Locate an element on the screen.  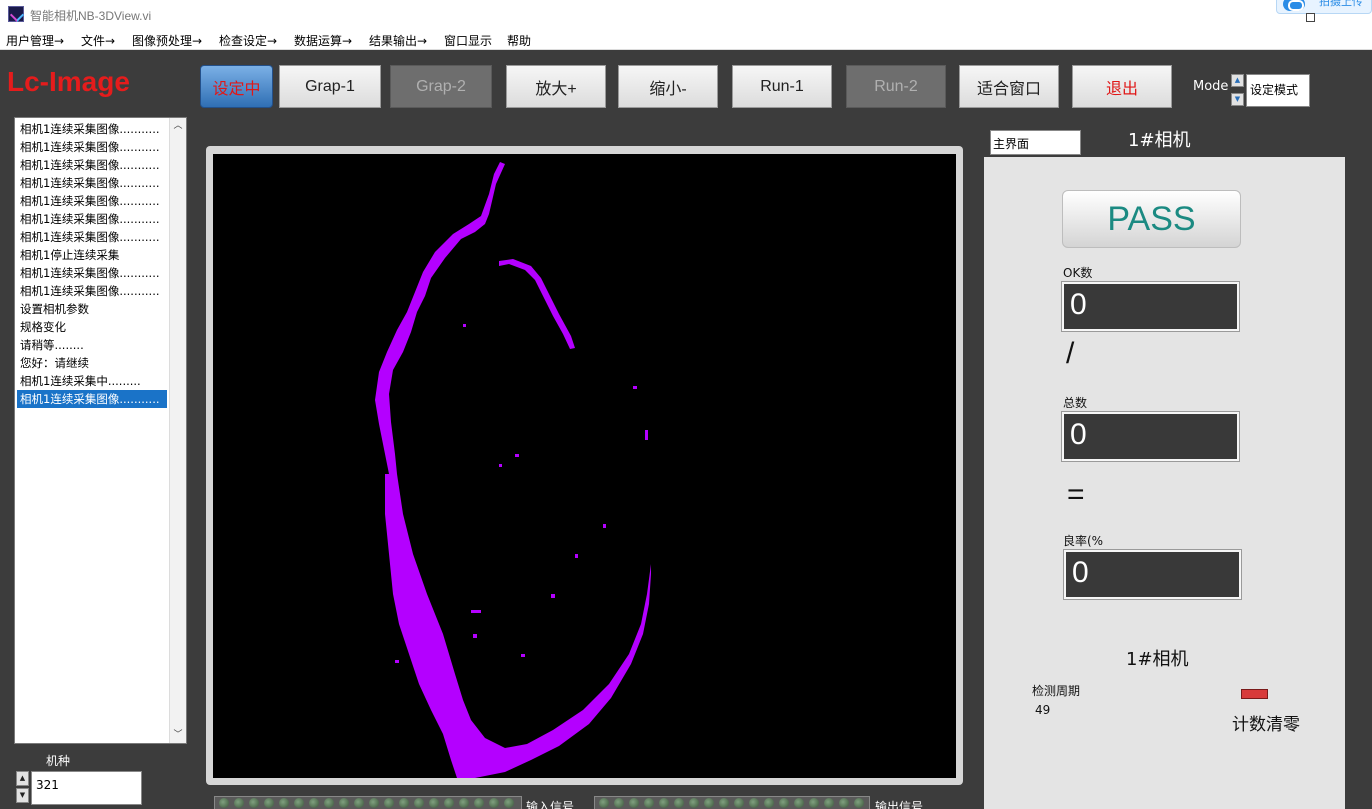
model-label: 机种 is located at coordinates (58, 761).